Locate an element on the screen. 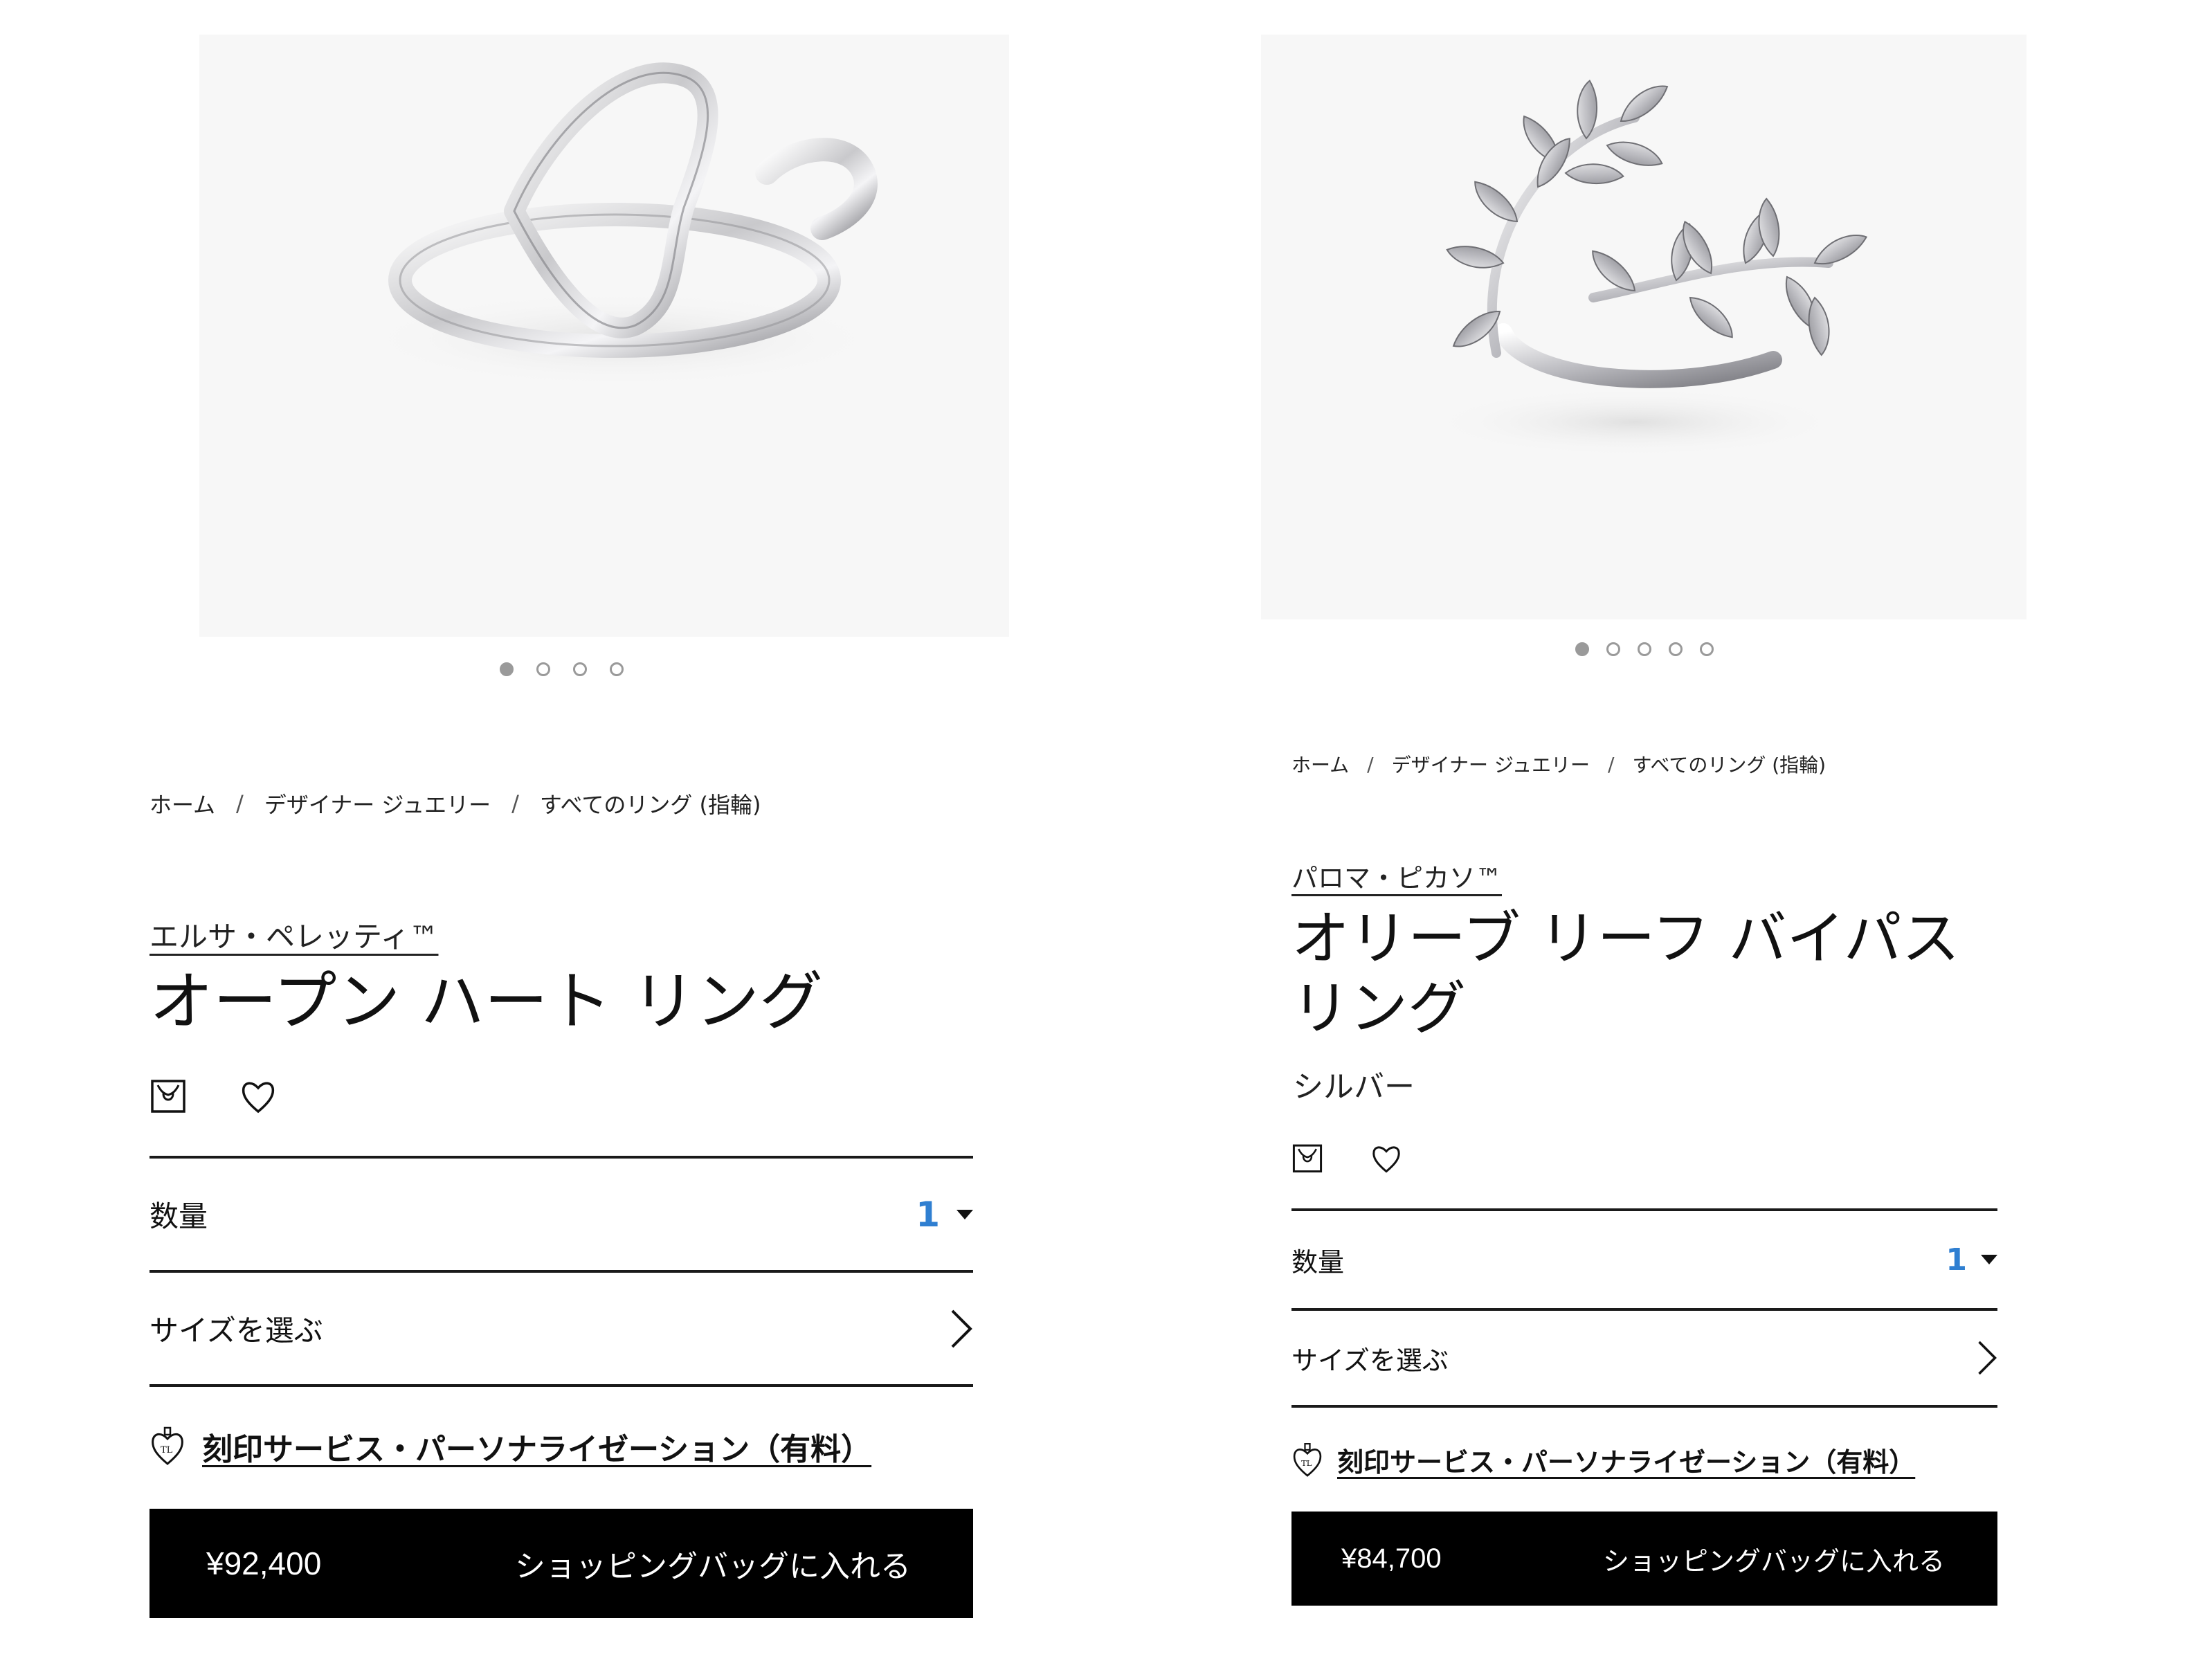  price: ¥84,700 is located at coordinates (1391, 1559).